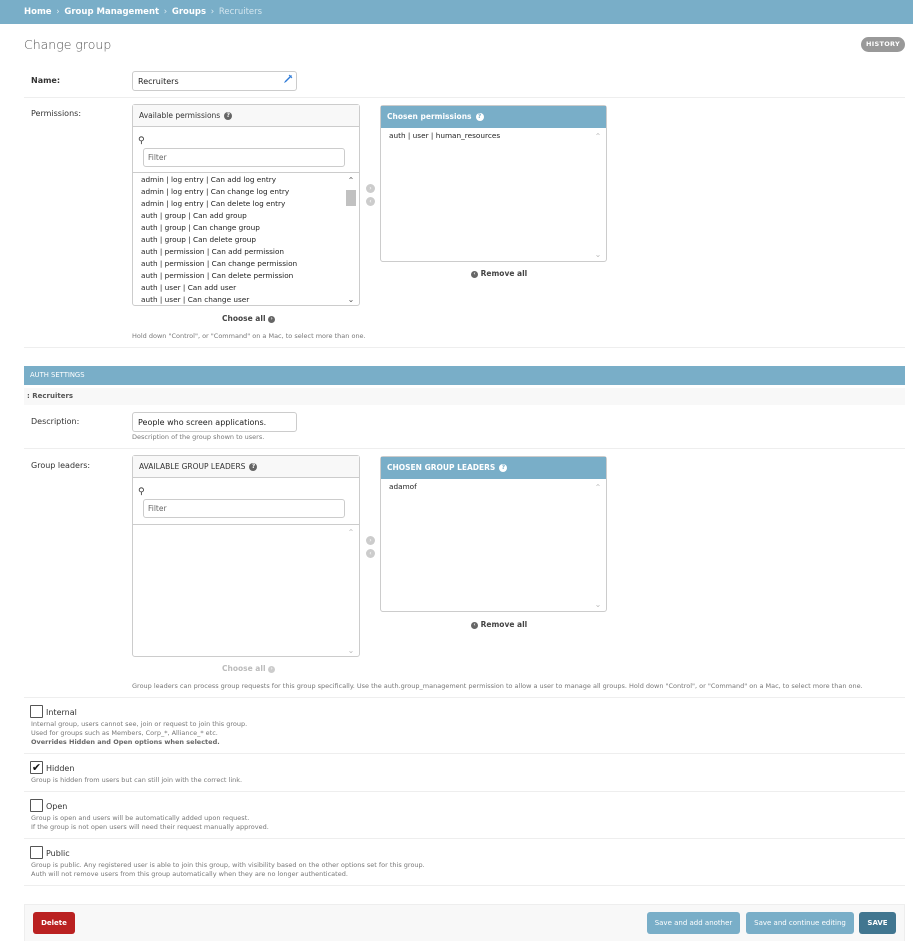 This screenshot has width=913, height=941. What do you see at coordinates (486, 190) in the screenshot?
I see `chosen-permissions-list: auth | user | human_resources` at bounding box center [486, 190].